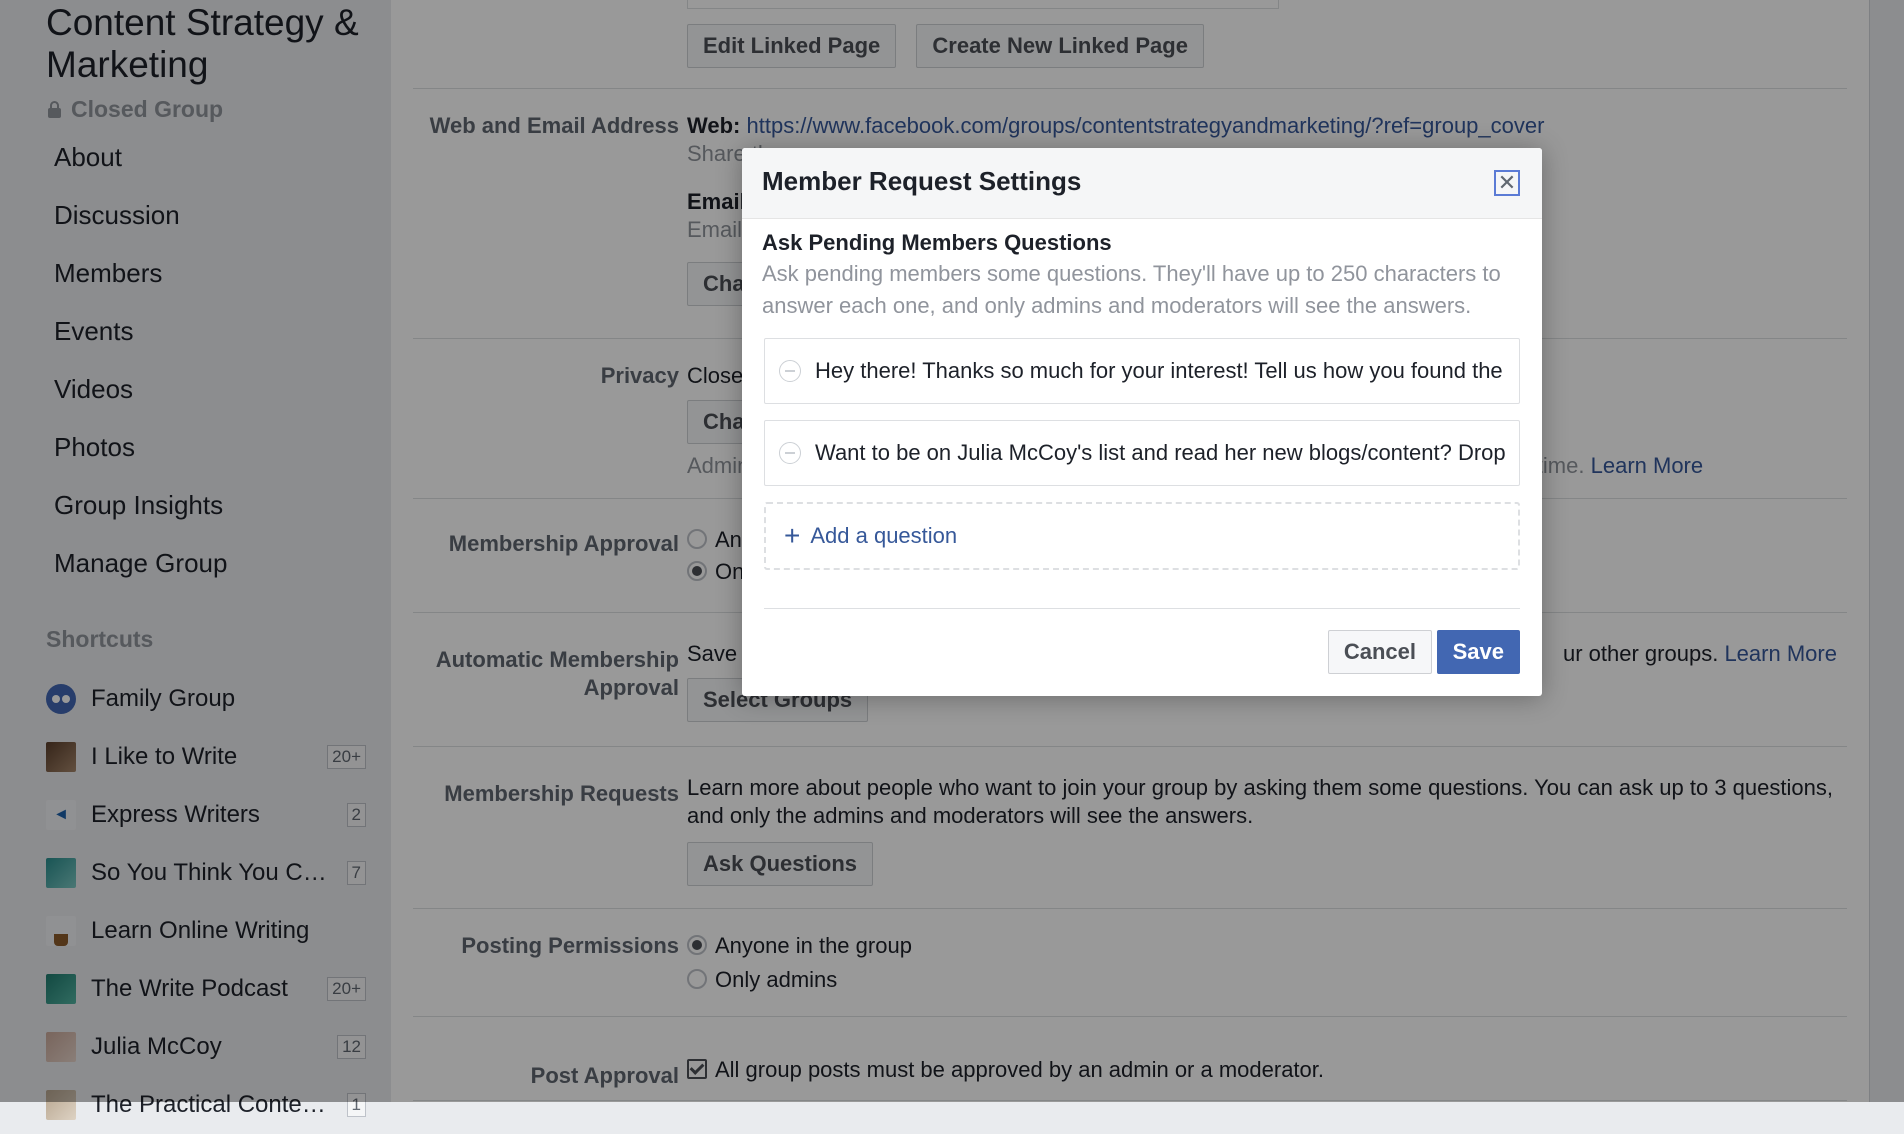 The width and height of the screenshot is (1904, 1134). What do you see at coordinates (1507, 183) in the screenshot?
I see `close-icon: ✕` at bounding box center [1507, 183].